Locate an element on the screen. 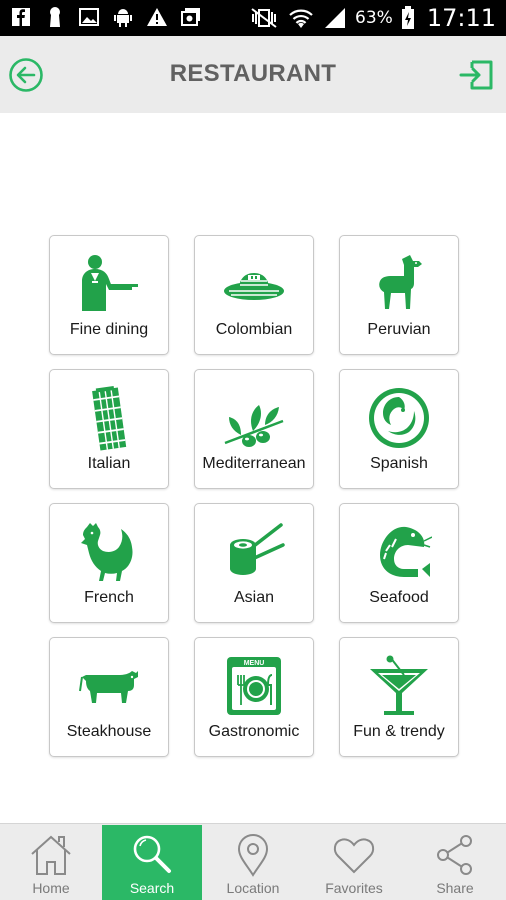 The image size is (506, 900). category-seafood: Seafood is located at coordinates (399, 563).